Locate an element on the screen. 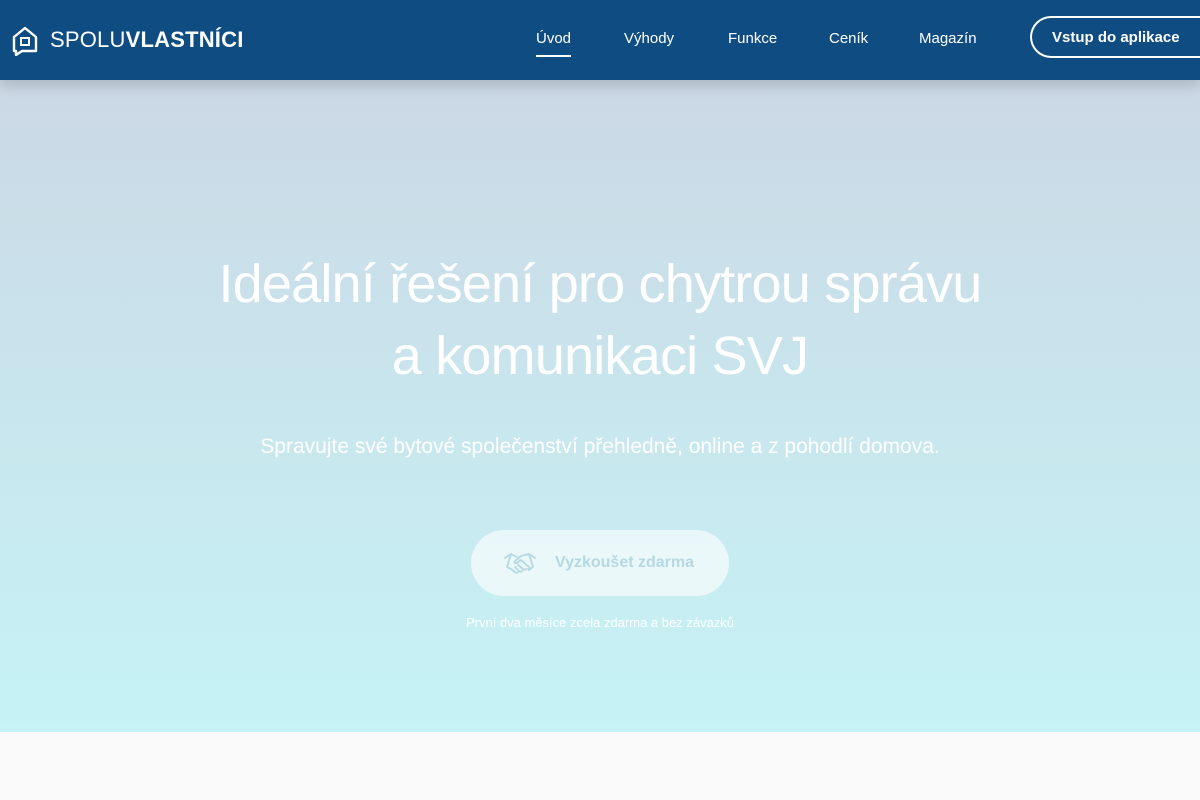 The width and height of the screenshot is (1200, 800). try-free-label: Vyzkoušet zdarma is located at coordinates (625, 562).